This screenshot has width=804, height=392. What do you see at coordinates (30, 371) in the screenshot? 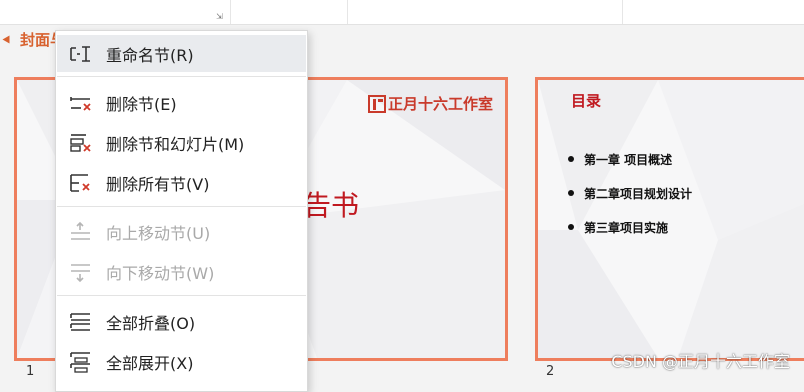
I see `slide-number-1: 1` at bounding box center [30, 371].